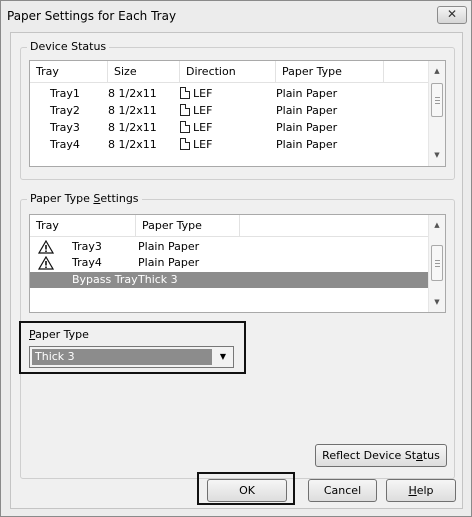  I want to click on device-status-header: Tray Size Direction Paper Type, so click(229, 72).